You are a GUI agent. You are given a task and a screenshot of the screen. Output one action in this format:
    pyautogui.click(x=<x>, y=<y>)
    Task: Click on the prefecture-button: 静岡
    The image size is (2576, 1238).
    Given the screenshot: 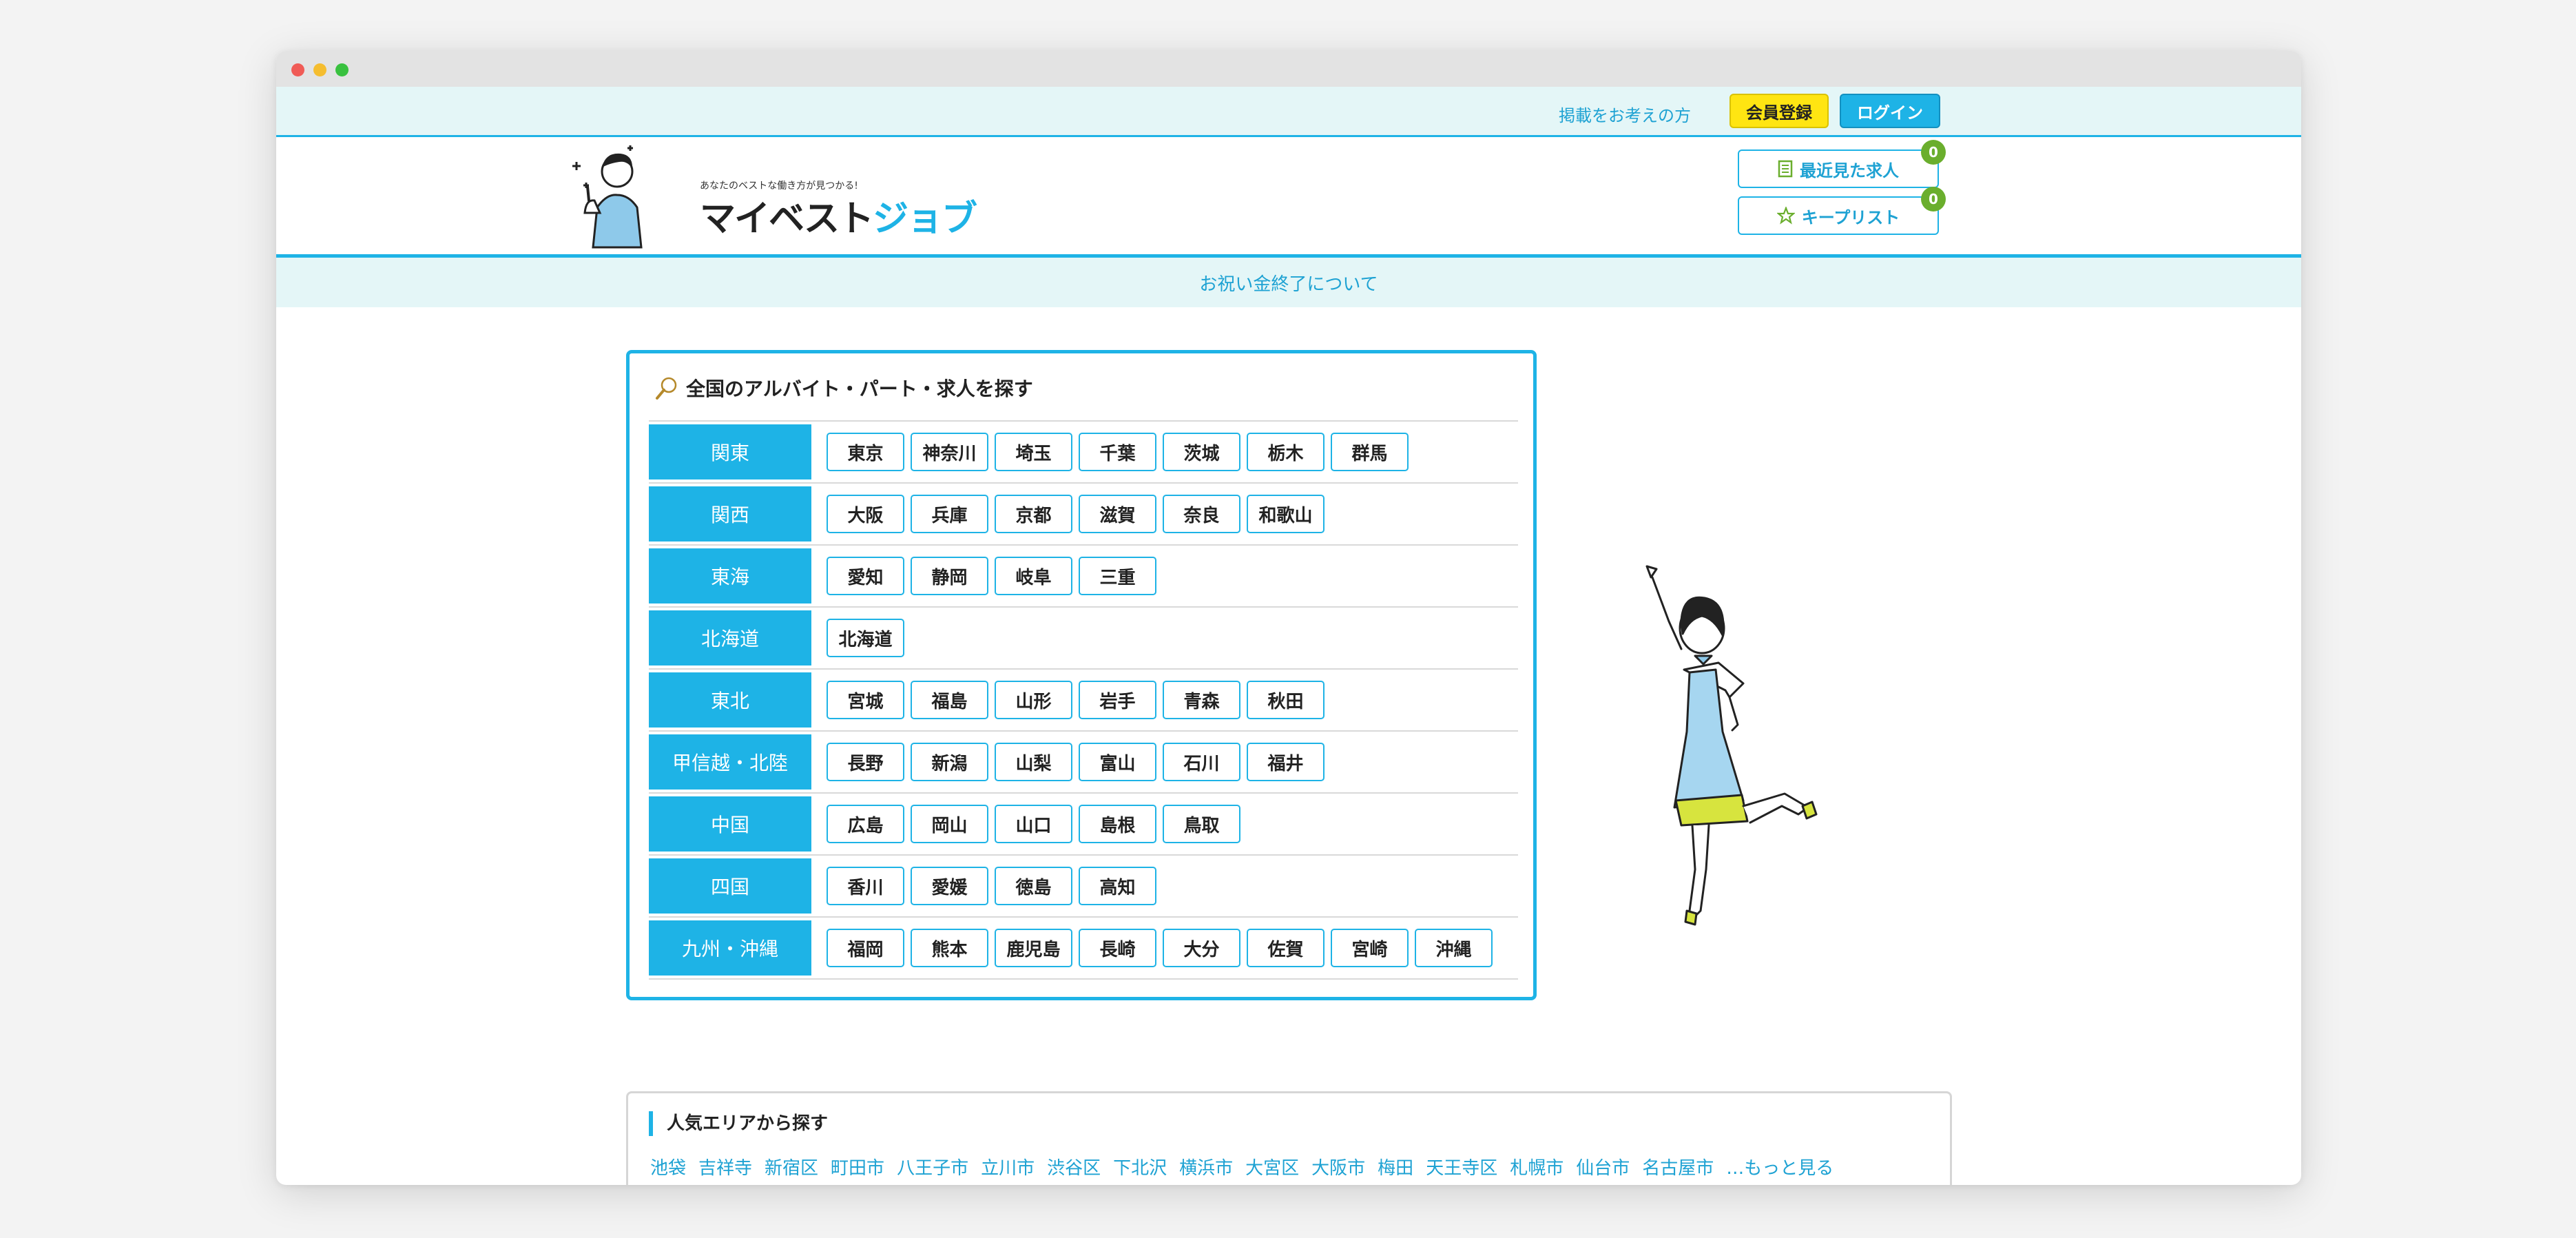 What is the action you would take?
    pyautogui.click(x=949, y=576)
    